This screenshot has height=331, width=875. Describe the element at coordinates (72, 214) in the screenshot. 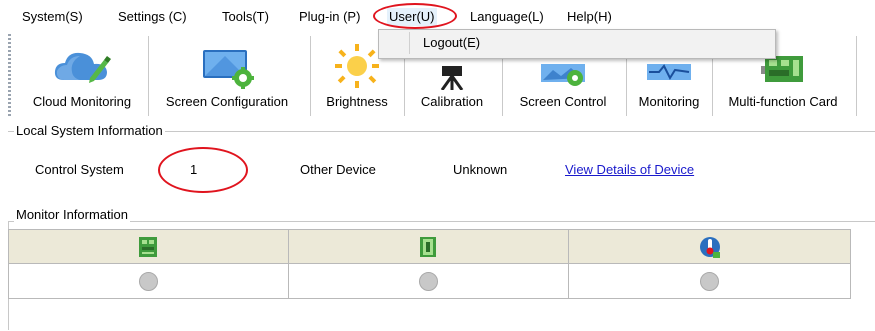

I see `monitor-title: Monitor Information` at that location.